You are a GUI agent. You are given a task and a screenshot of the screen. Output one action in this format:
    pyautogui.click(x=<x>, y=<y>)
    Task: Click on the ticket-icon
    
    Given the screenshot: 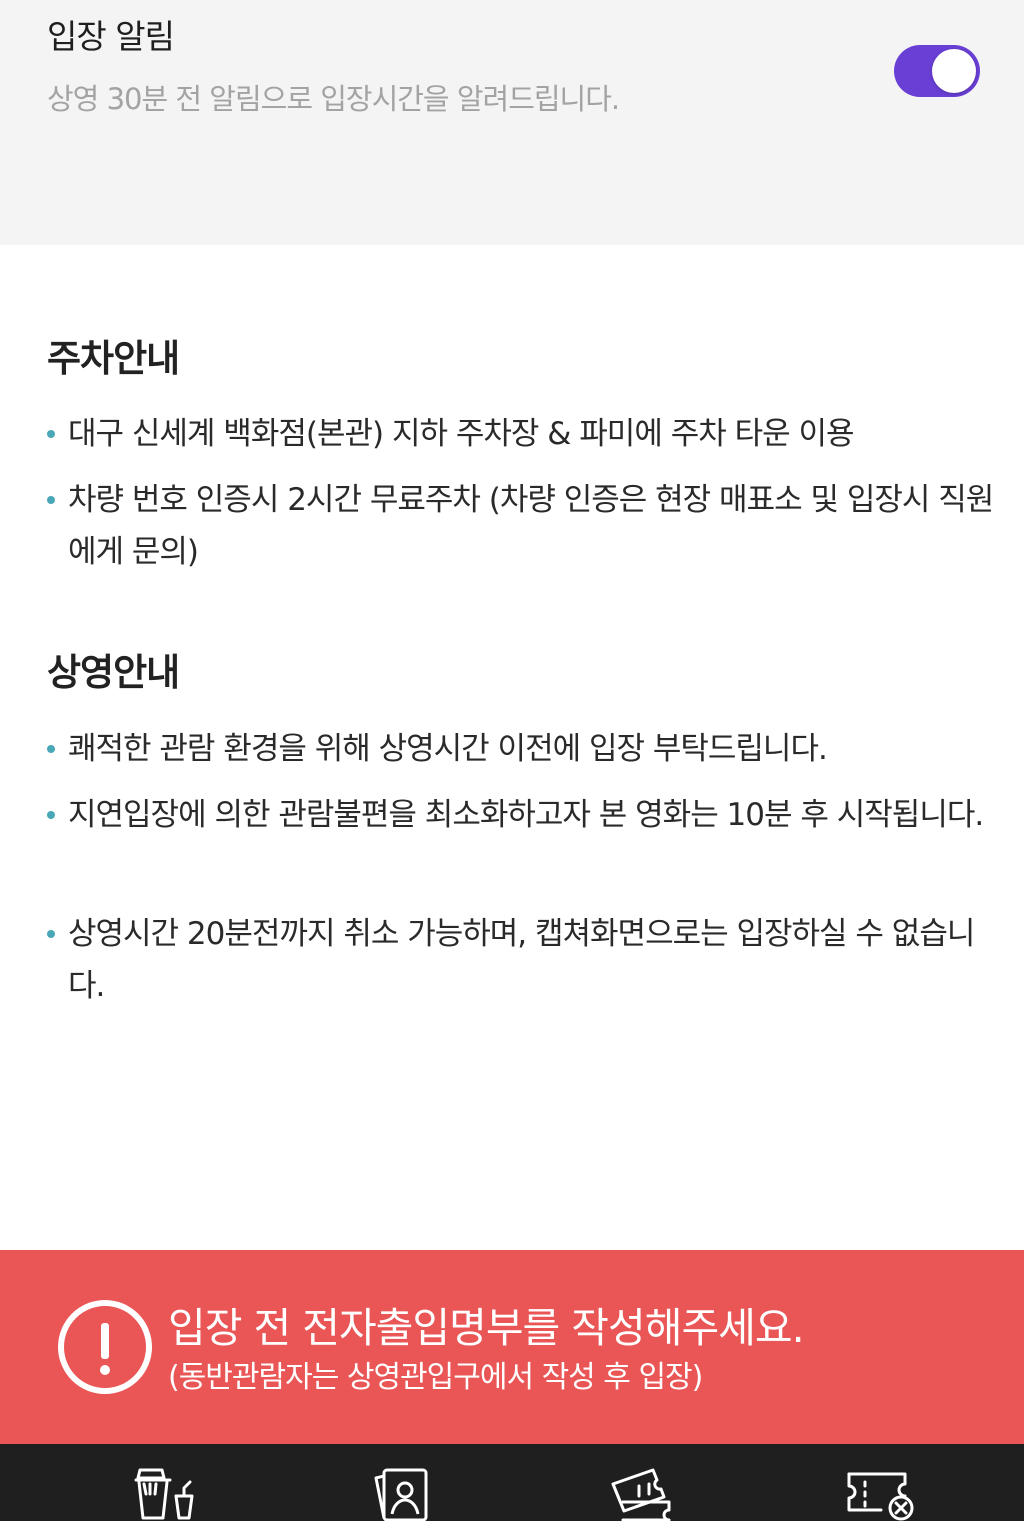 What is the action you would take?
    pyautogui.click(x=641, y=1492)
    